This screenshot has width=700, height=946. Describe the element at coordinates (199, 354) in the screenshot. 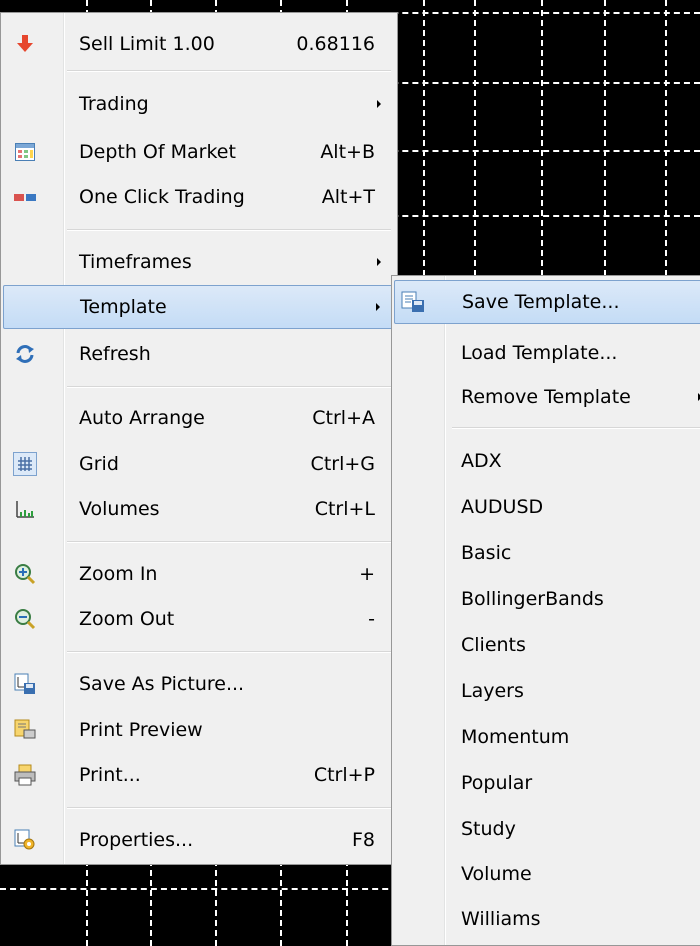

I see `menu-item-refresh: Refresh` at that location.